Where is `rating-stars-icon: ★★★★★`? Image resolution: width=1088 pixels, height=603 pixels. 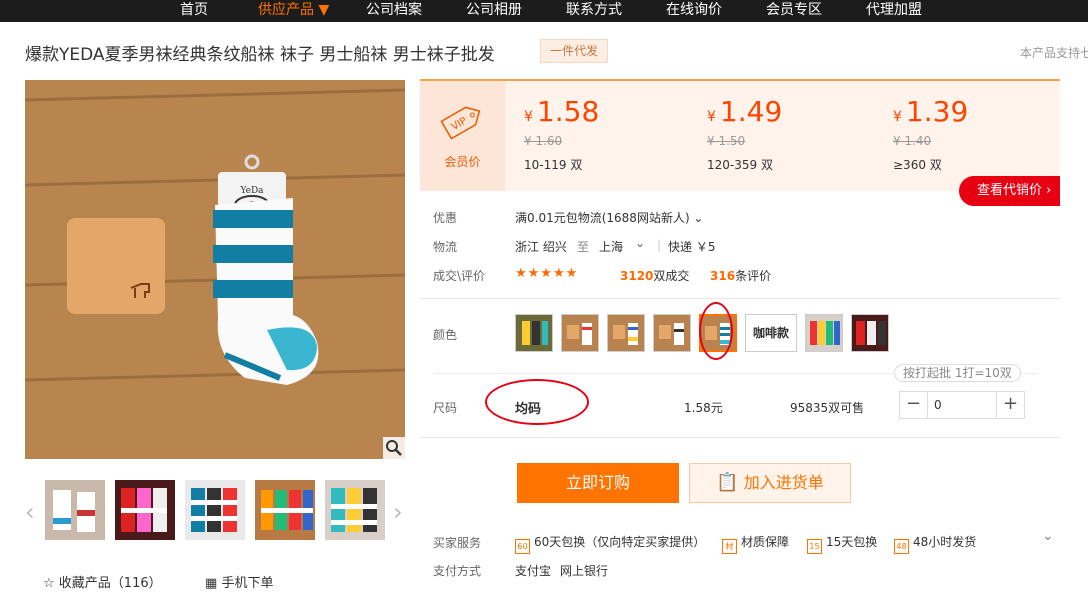
rating-stars-icon: ★★★★★ is located at coordinates (547, 273).